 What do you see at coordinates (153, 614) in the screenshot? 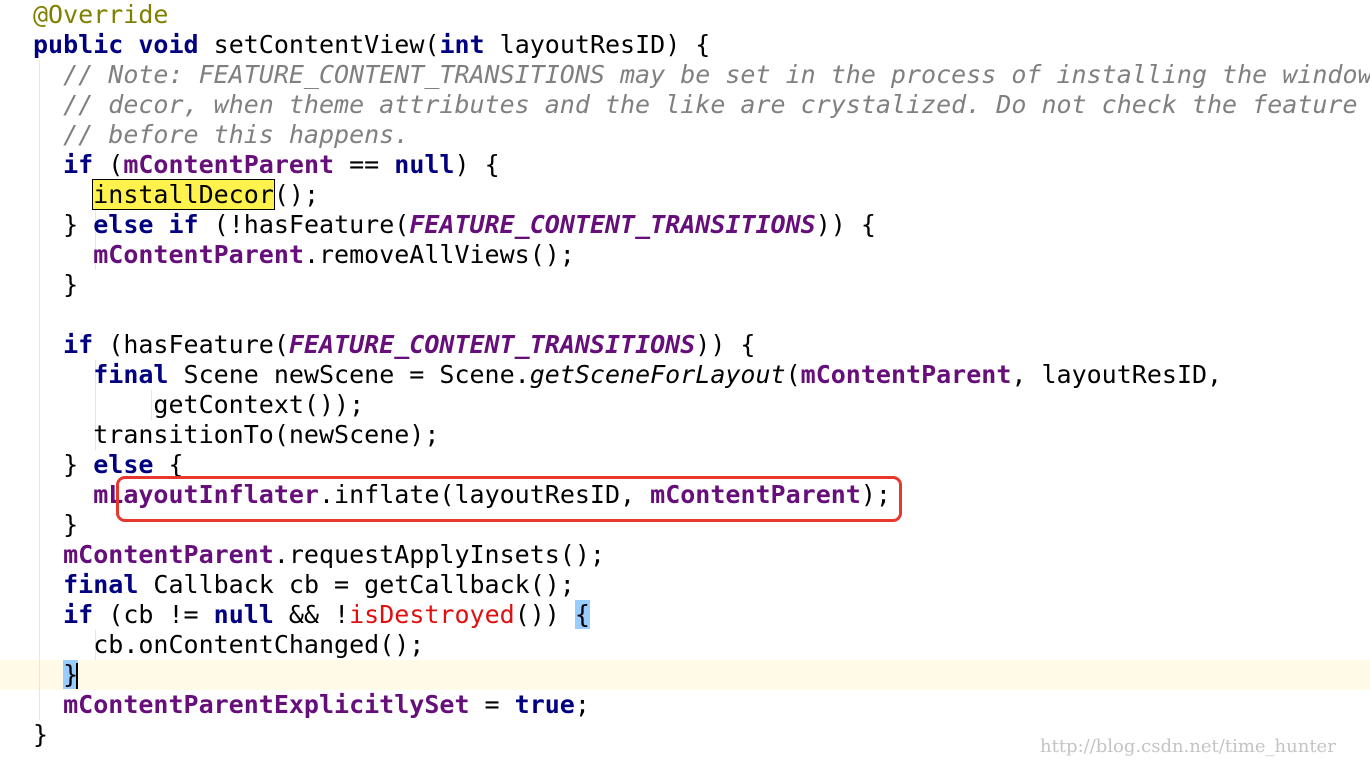
I see `code-text: (cb !=` at bounding box center [153, 614].